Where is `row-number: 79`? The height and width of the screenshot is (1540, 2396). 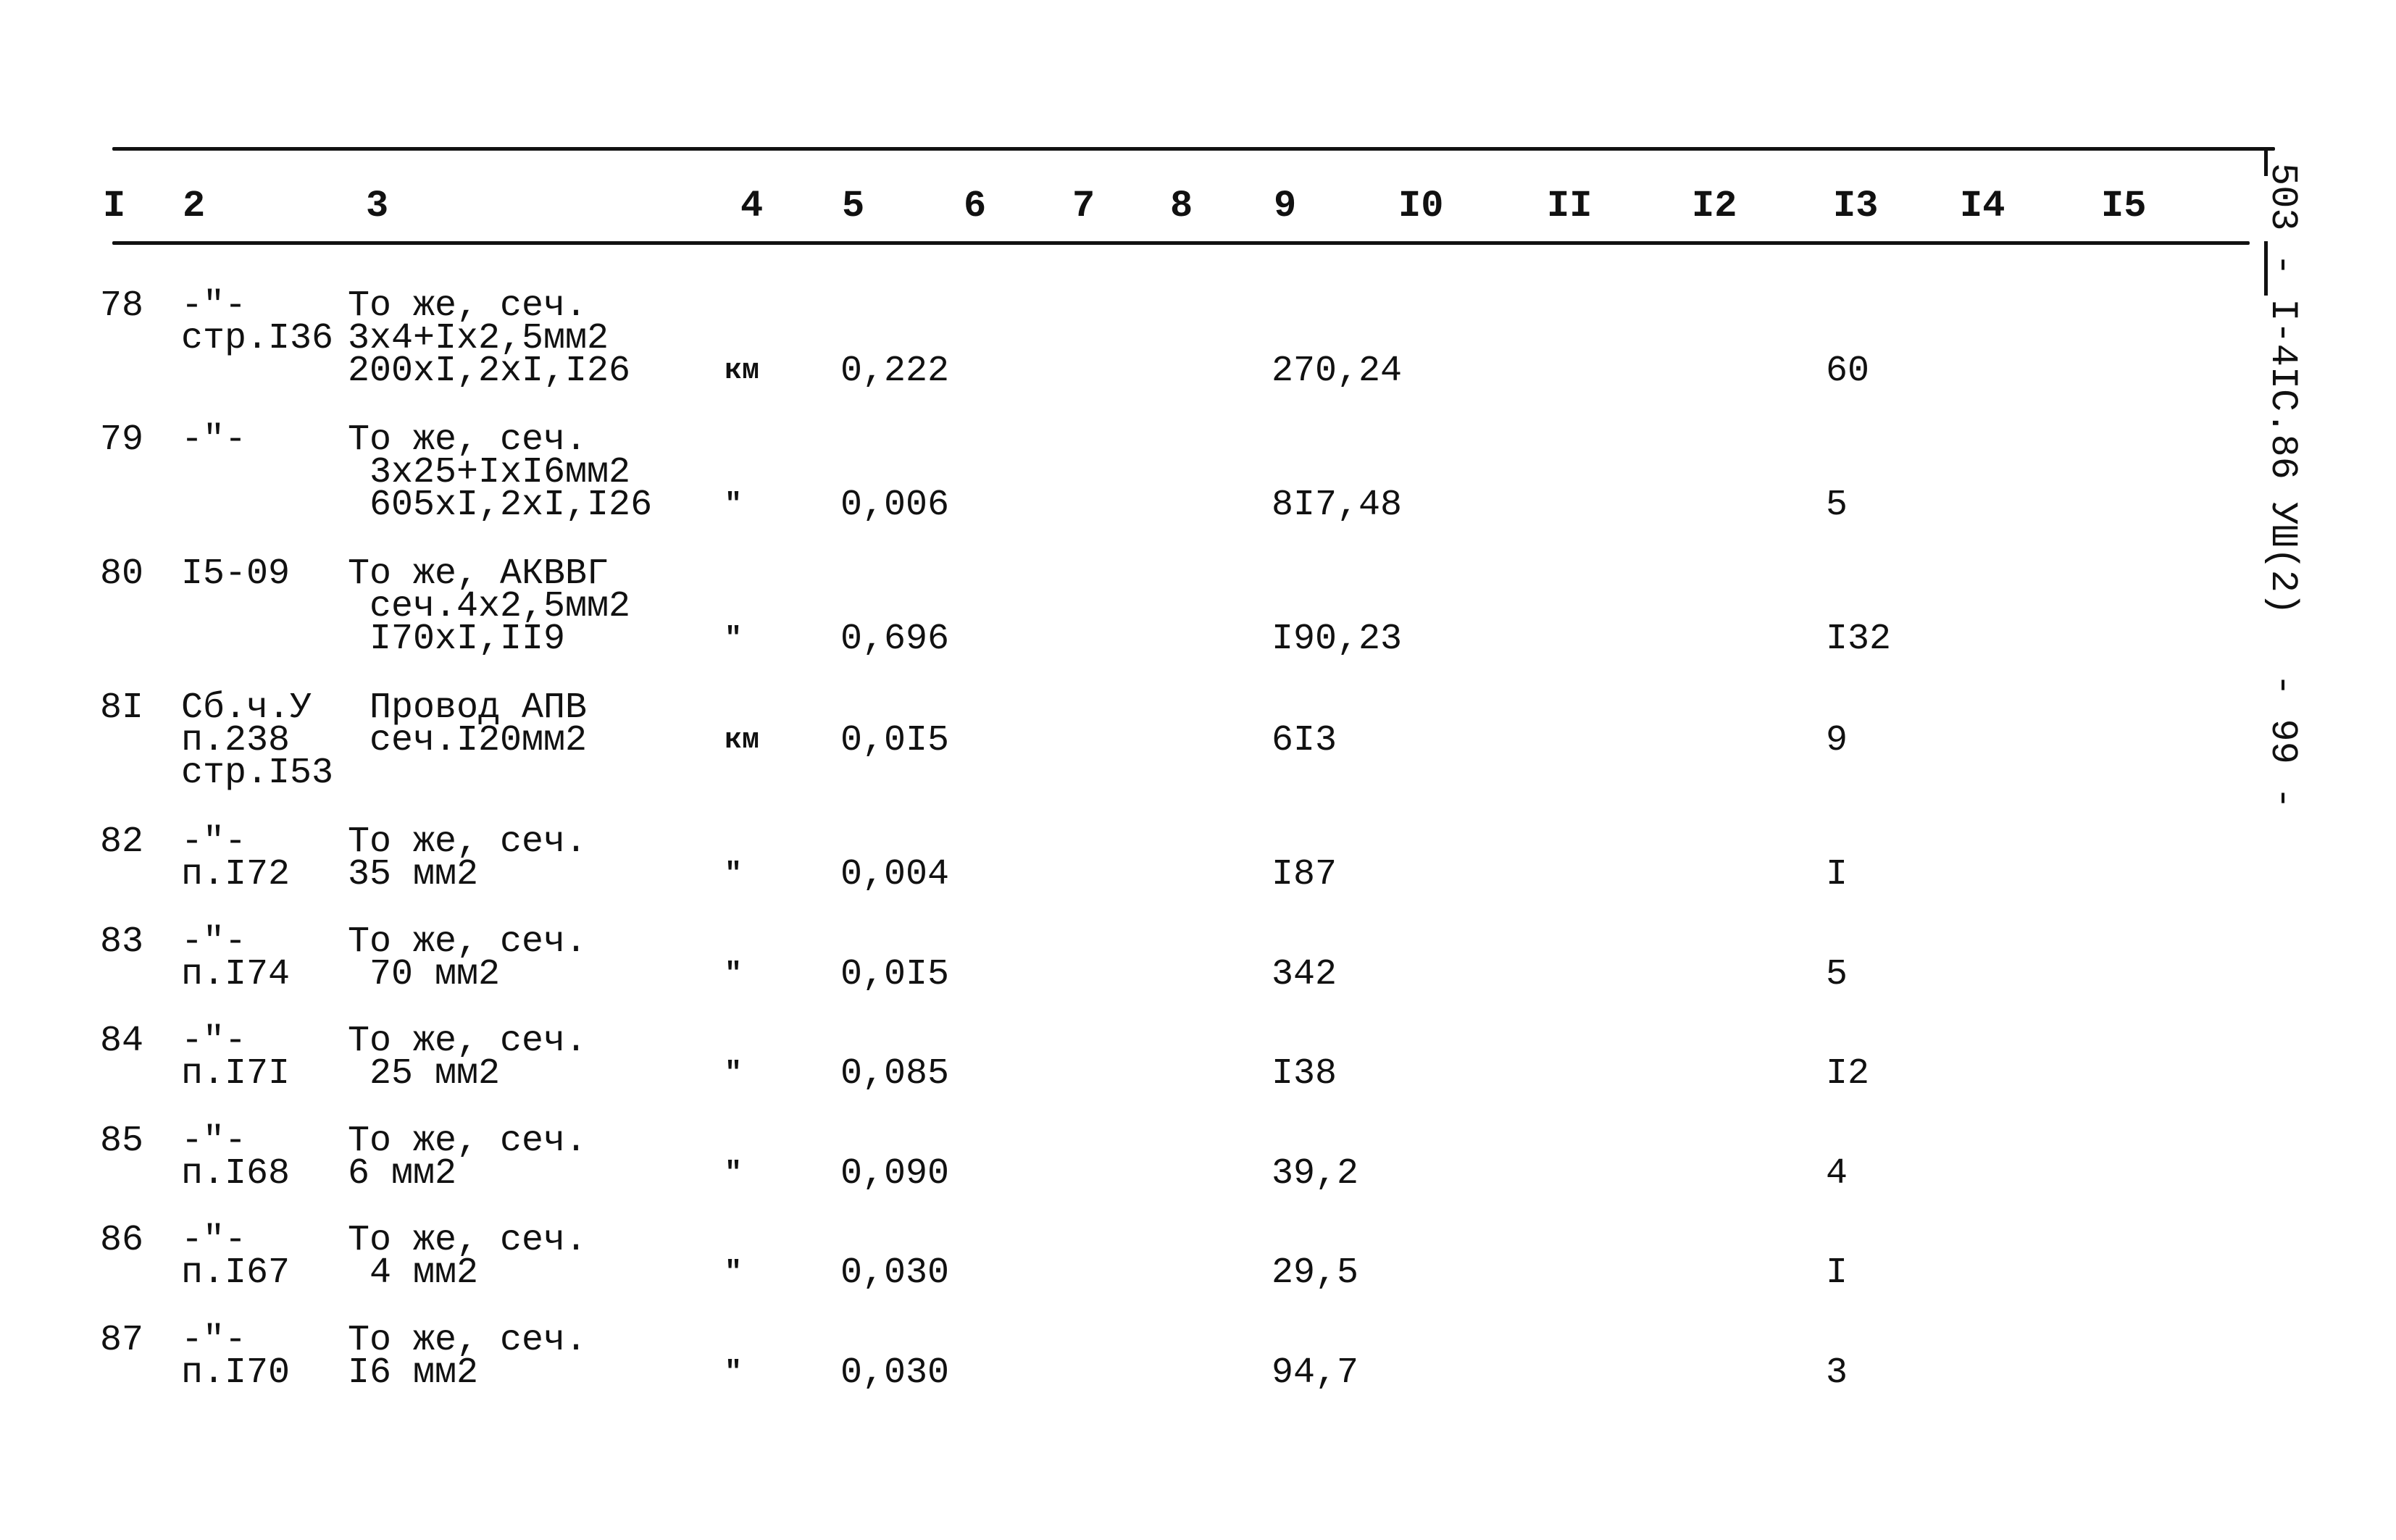 row-number: 79 is located at coordinates (122, 440).